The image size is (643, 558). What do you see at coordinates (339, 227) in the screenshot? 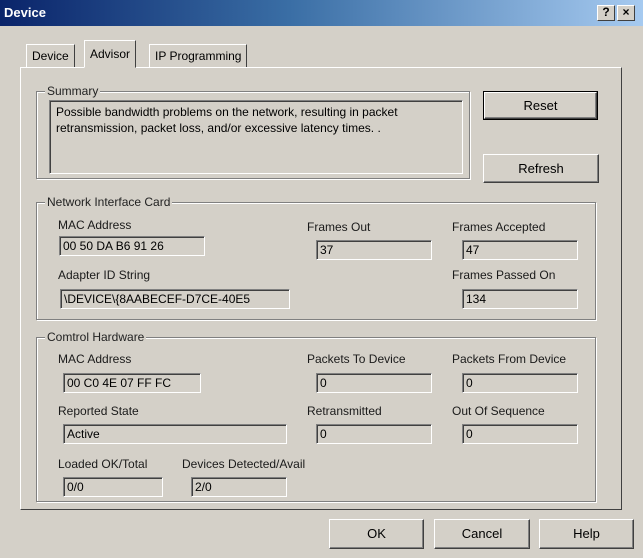
I see `frames-out-label: Frames Out` at bounding box center [339, 227].